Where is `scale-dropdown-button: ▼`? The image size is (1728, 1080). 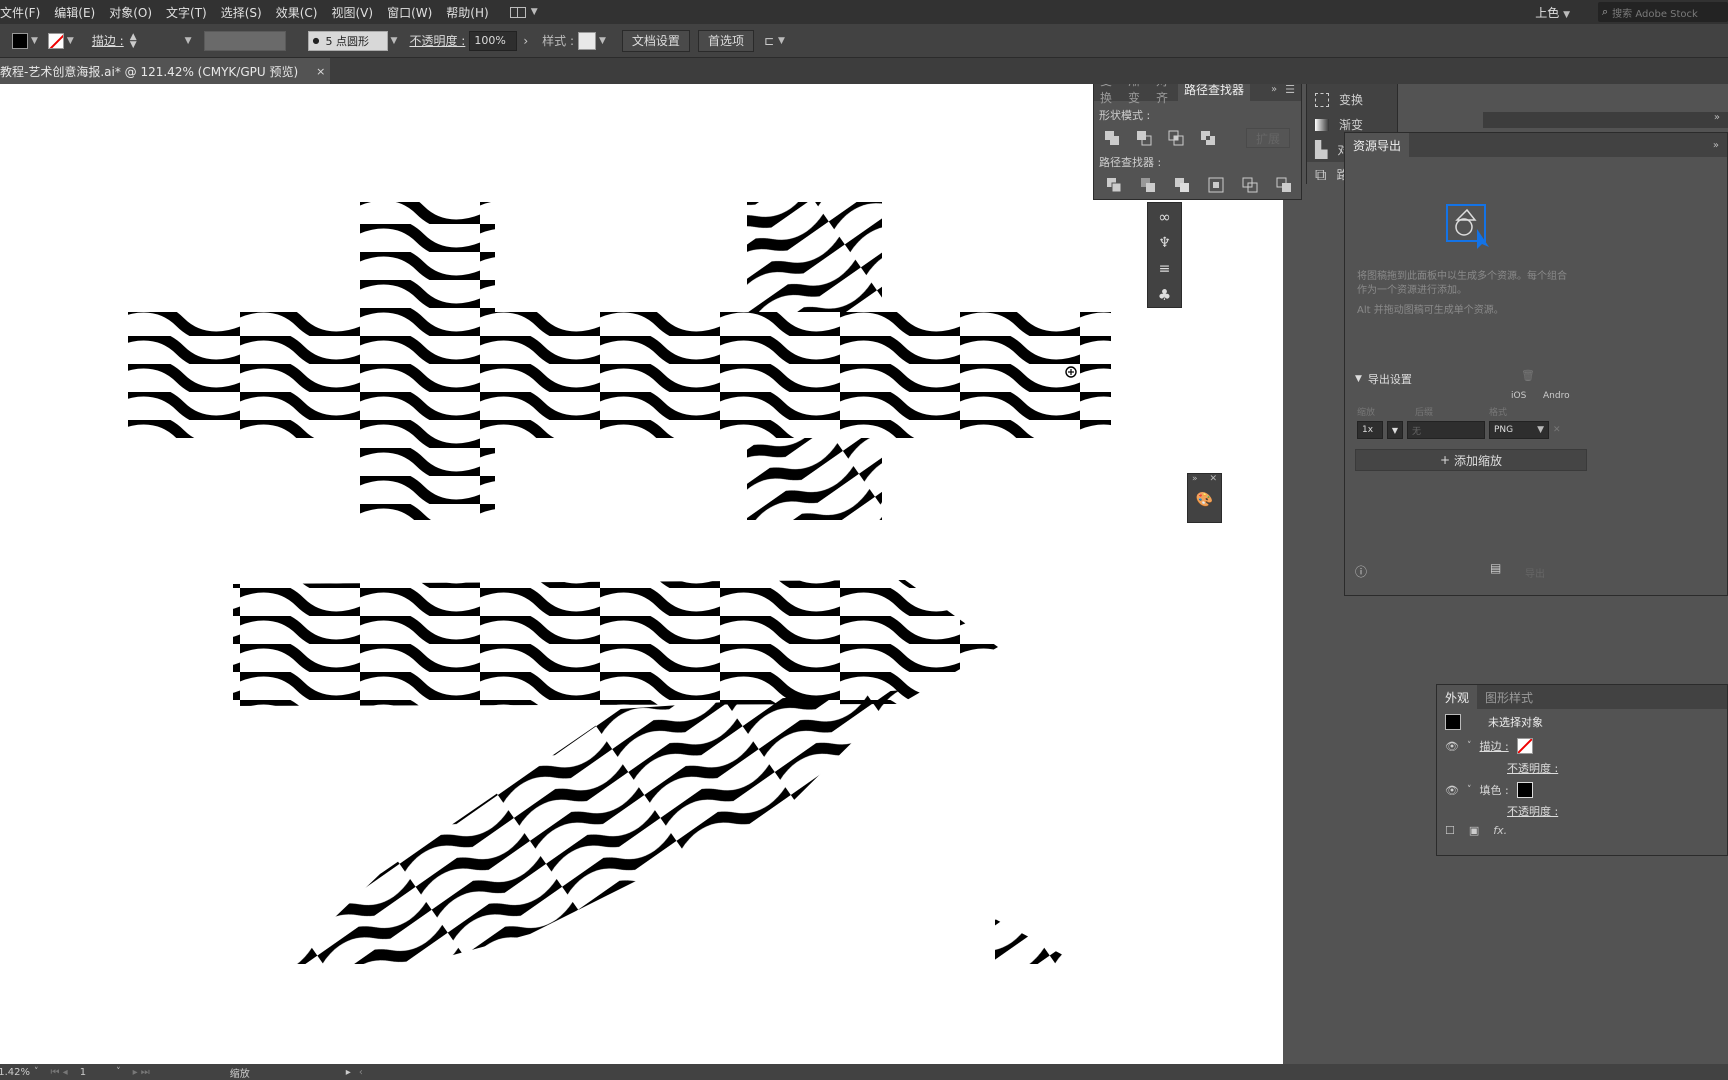 scale-dropdown-button: ▼ is located at coordinates (1395, 430).